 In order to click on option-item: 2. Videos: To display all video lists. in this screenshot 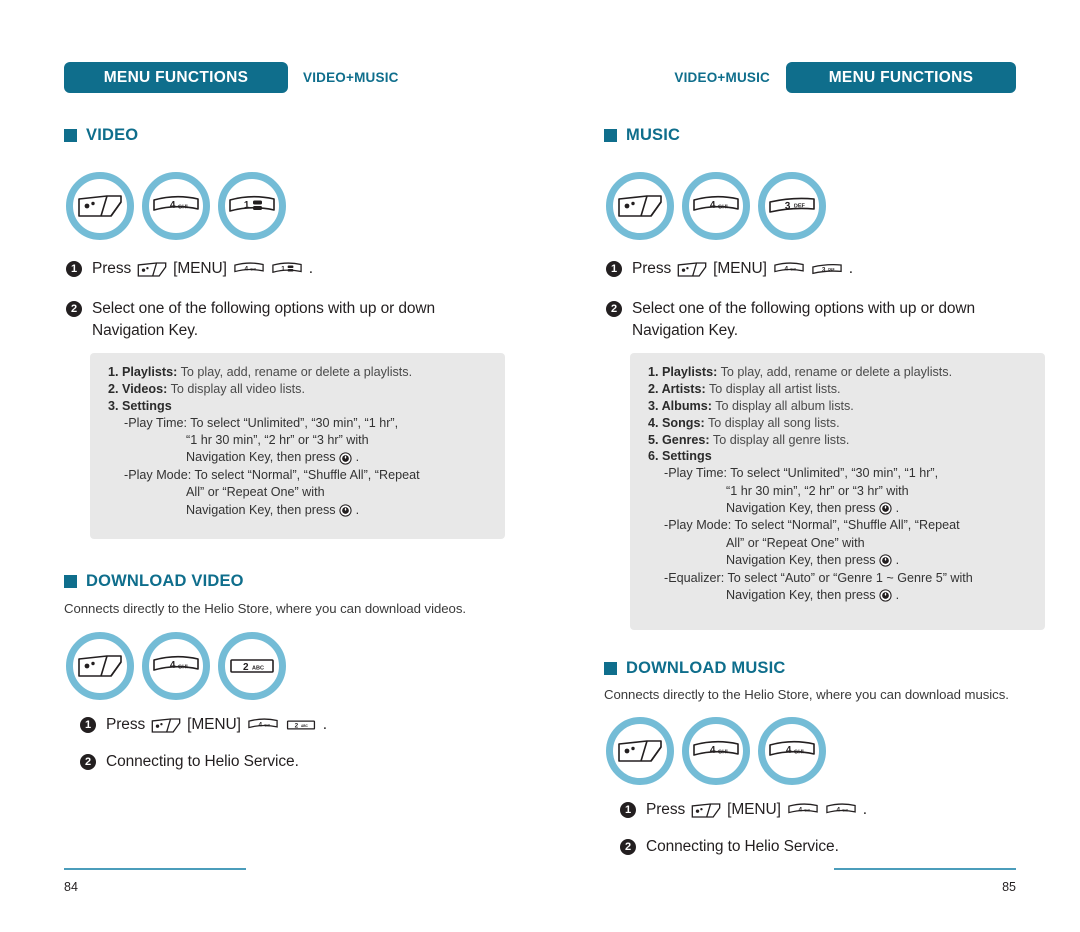, I will do `click(299, 389)`.